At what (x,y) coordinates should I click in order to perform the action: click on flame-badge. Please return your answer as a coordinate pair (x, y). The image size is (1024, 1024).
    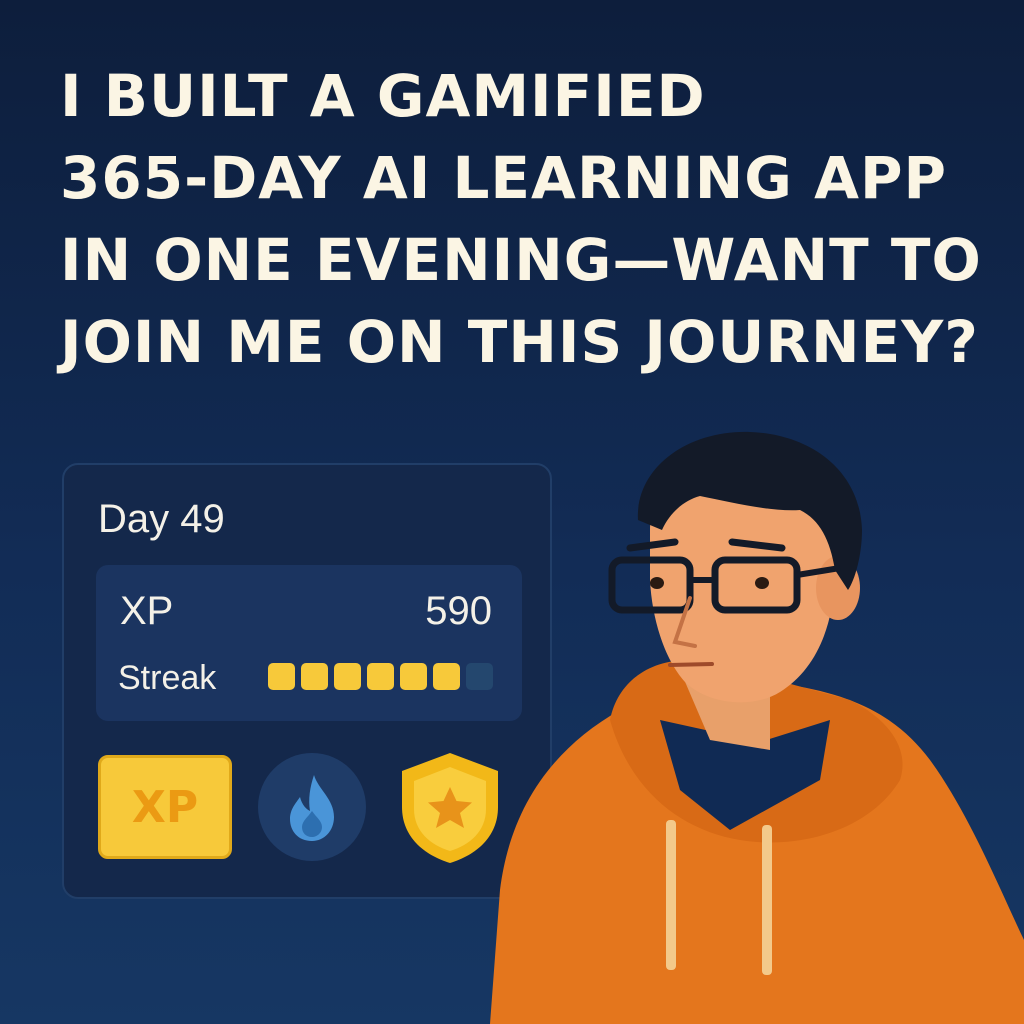
    Looking at the image, I should click on (312, 807).